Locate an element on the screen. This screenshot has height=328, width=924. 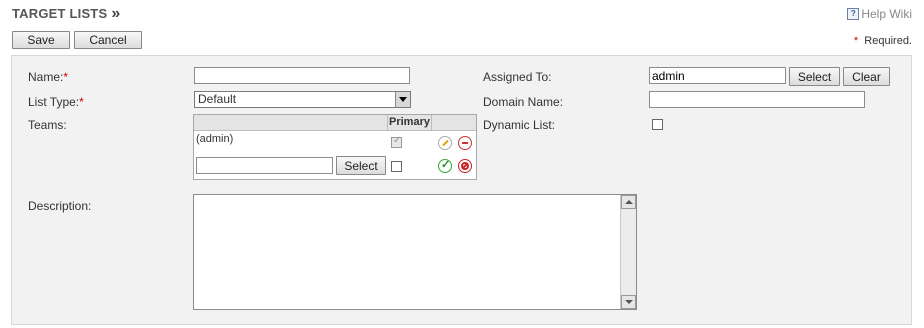
list-type-label-text: List Type: is located at coordinates (54, 102).